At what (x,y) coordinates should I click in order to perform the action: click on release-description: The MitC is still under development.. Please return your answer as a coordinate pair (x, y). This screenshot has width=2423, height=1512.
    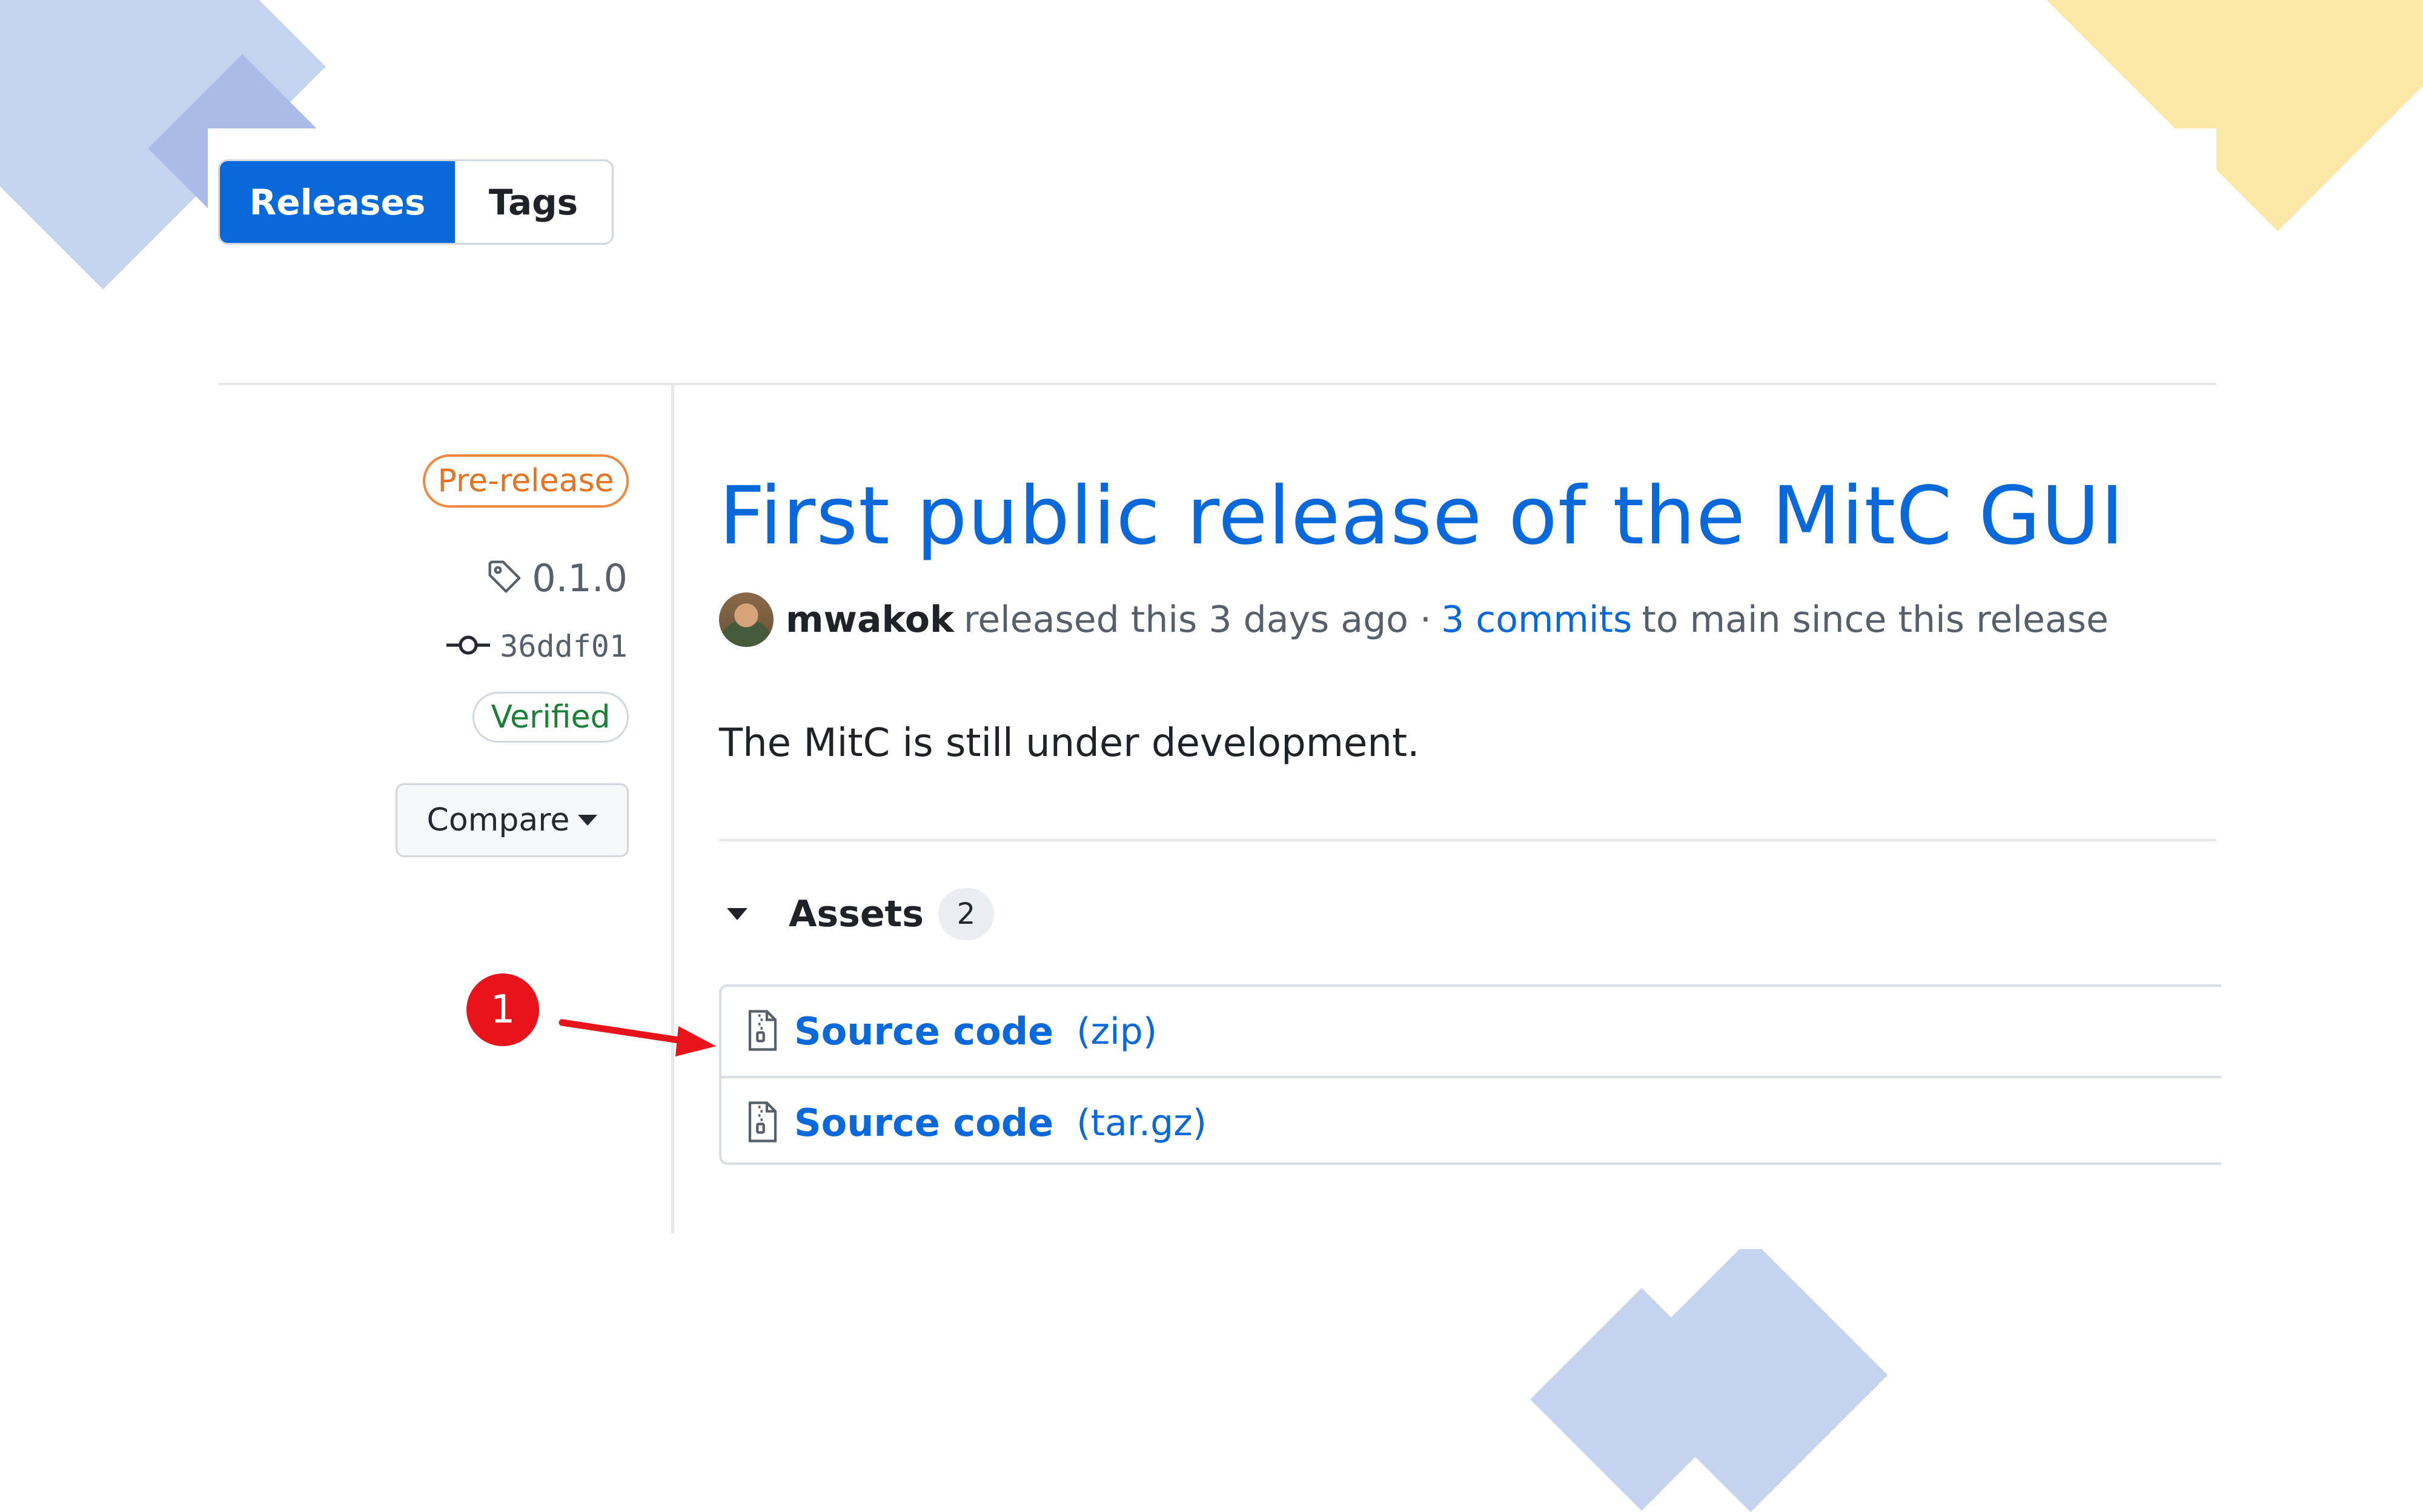
    Looking at the image, I should click on (1069, 743).